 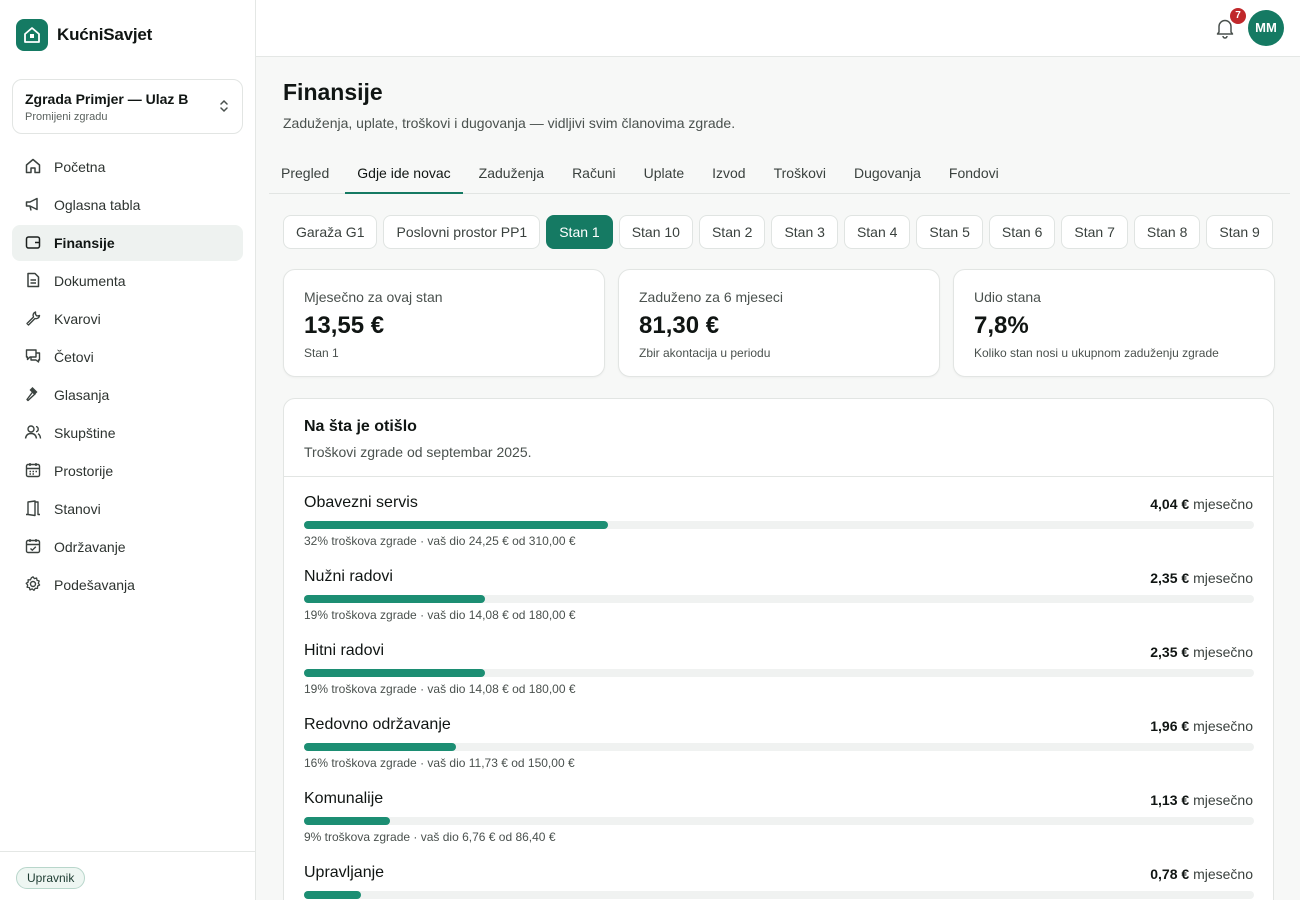 What do you see at coordinates (105, 34) in the screenshot?
I see `app-name: KućniSavjet` at bounding box center [105, 34].